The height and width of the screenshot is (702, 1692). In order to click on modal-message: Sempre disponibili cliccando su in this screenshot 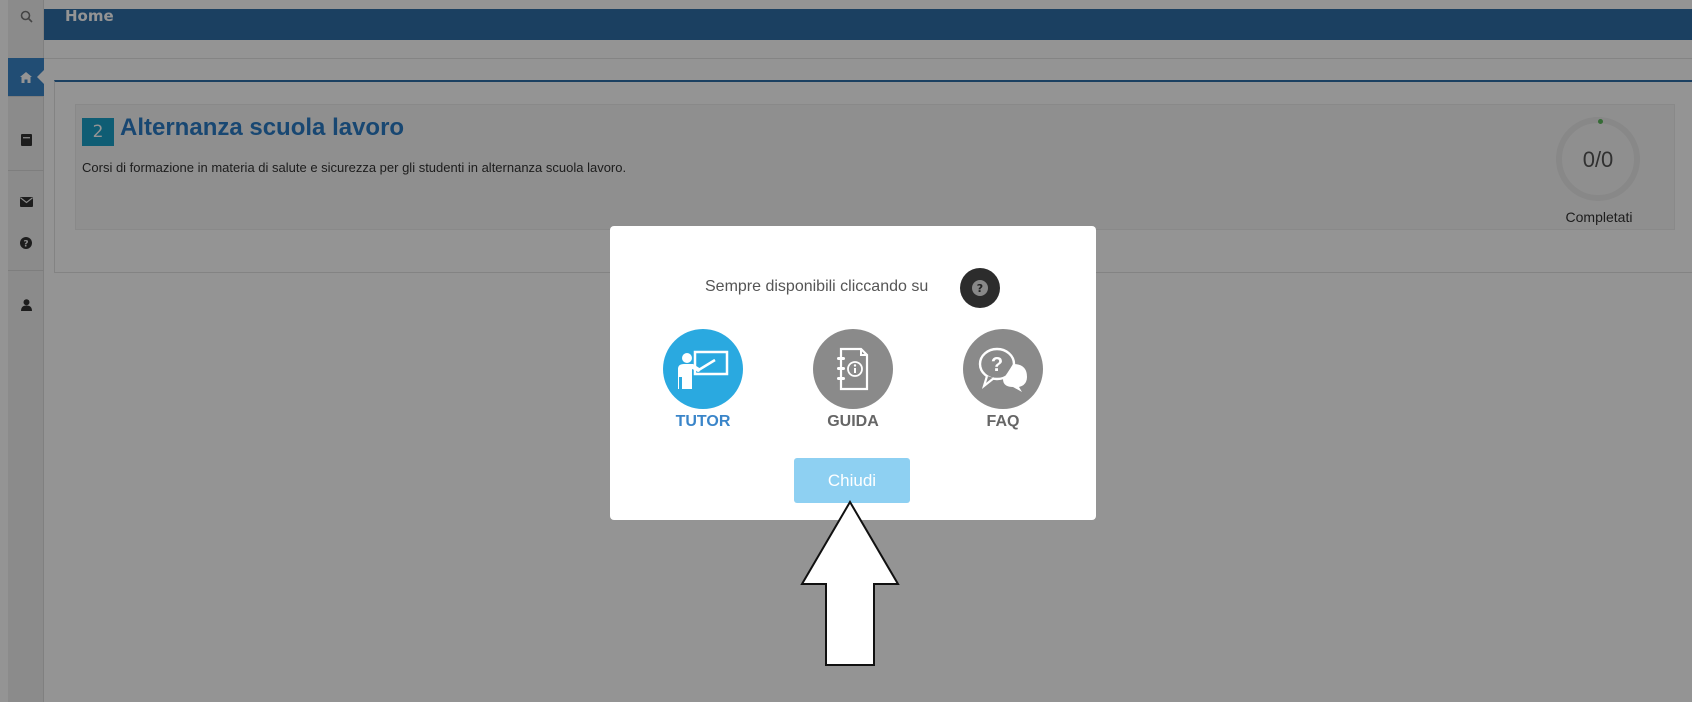, I will do `click(817, 286)`.